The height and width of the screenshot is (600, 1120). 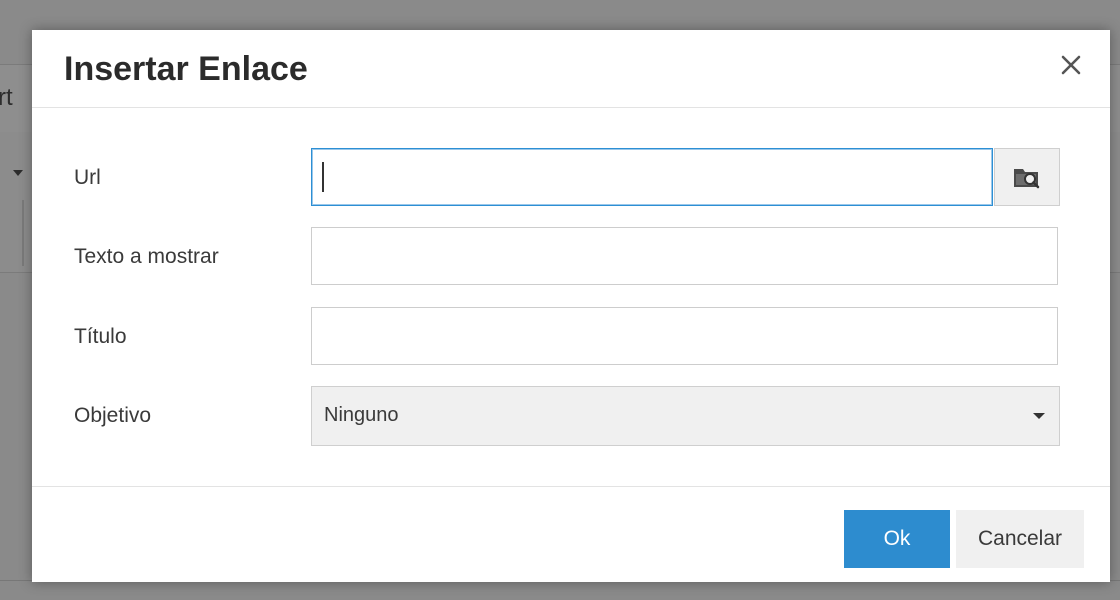 I want to click on ok-button: Ok, so click(x=897, y=539).